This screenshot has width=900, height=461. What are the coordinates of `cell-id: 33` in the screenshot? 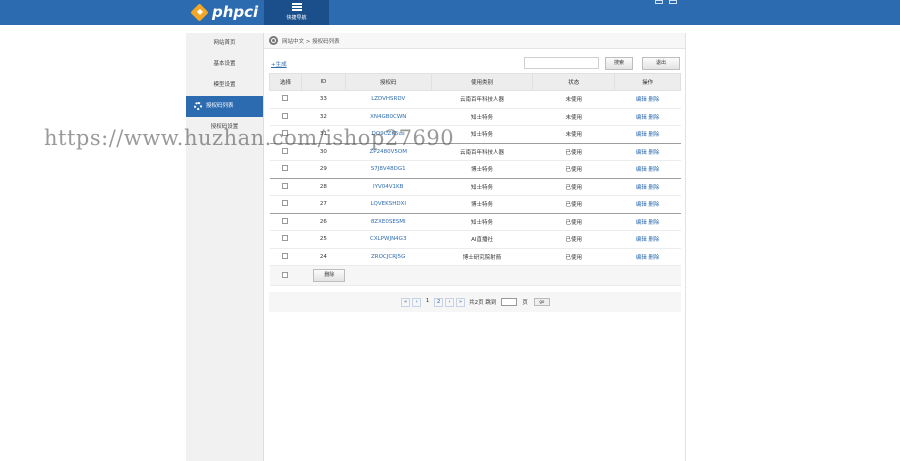 It's located at (323, 99).